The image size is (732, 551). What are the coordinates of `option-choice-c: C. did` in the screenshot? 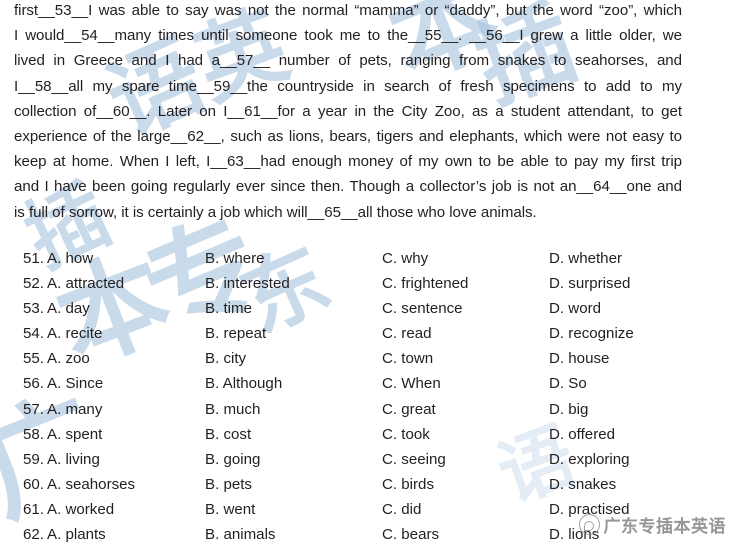 It's located at (401, 509).